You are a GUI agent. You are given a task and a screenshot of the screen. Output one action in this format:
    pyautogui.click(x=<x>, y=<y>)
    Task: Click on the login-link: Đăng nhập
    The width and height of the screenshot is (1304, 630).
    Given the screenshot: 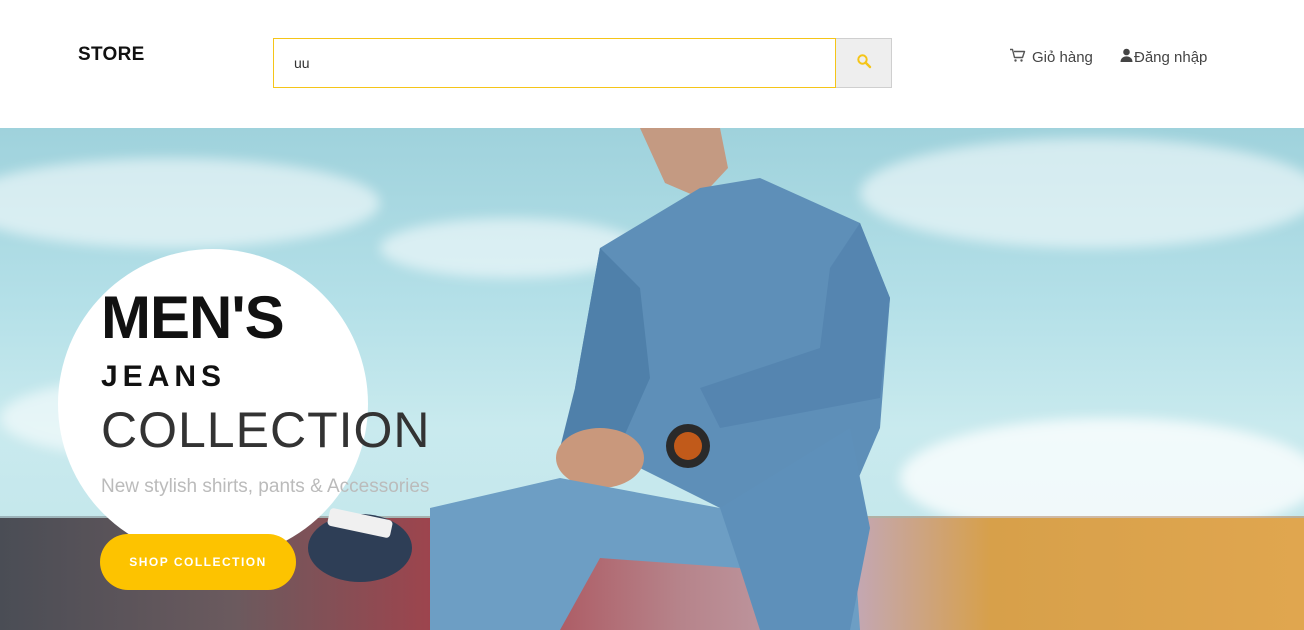 What is the action you would take?
    pyautogui.click(x=1163, y=57)
    